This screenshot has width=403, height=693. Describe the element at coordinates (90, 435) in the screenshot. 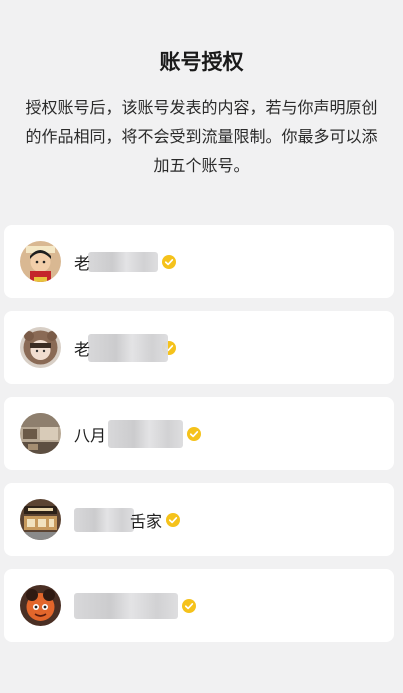

I see `account-name: 八月` at that location.